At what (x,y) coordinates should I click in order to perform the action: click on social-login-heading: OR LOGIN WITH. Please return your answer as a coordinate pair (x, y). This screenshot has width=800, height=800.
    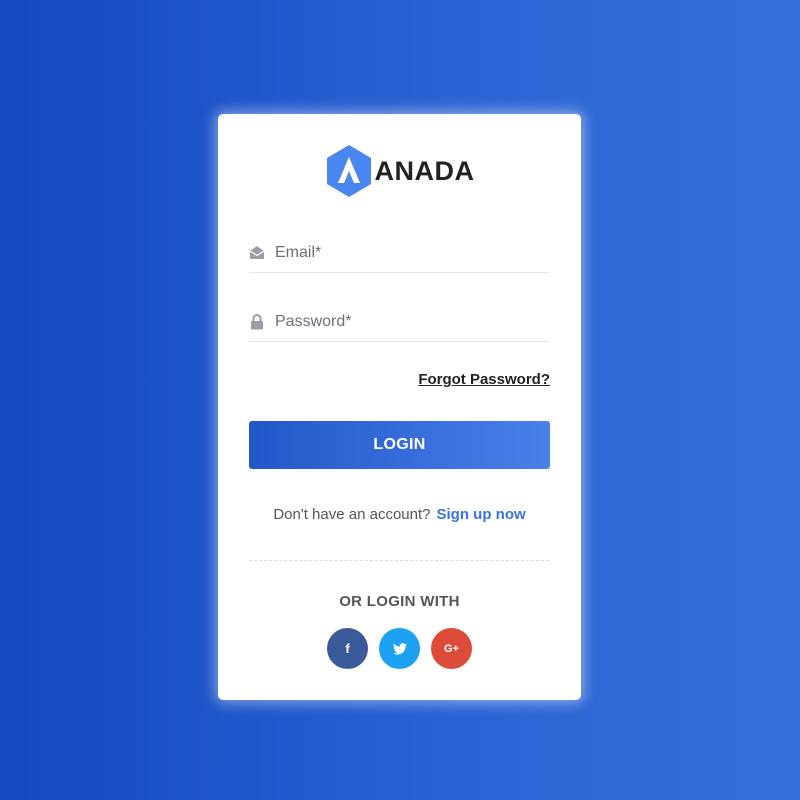
    Looking at the image, I should click on (399, 601).